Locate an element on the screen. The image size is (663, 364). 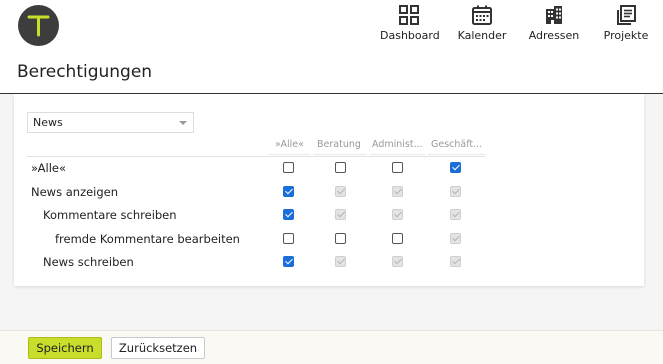
nav-kalender: Kalender is located at coordinates (482, 23).